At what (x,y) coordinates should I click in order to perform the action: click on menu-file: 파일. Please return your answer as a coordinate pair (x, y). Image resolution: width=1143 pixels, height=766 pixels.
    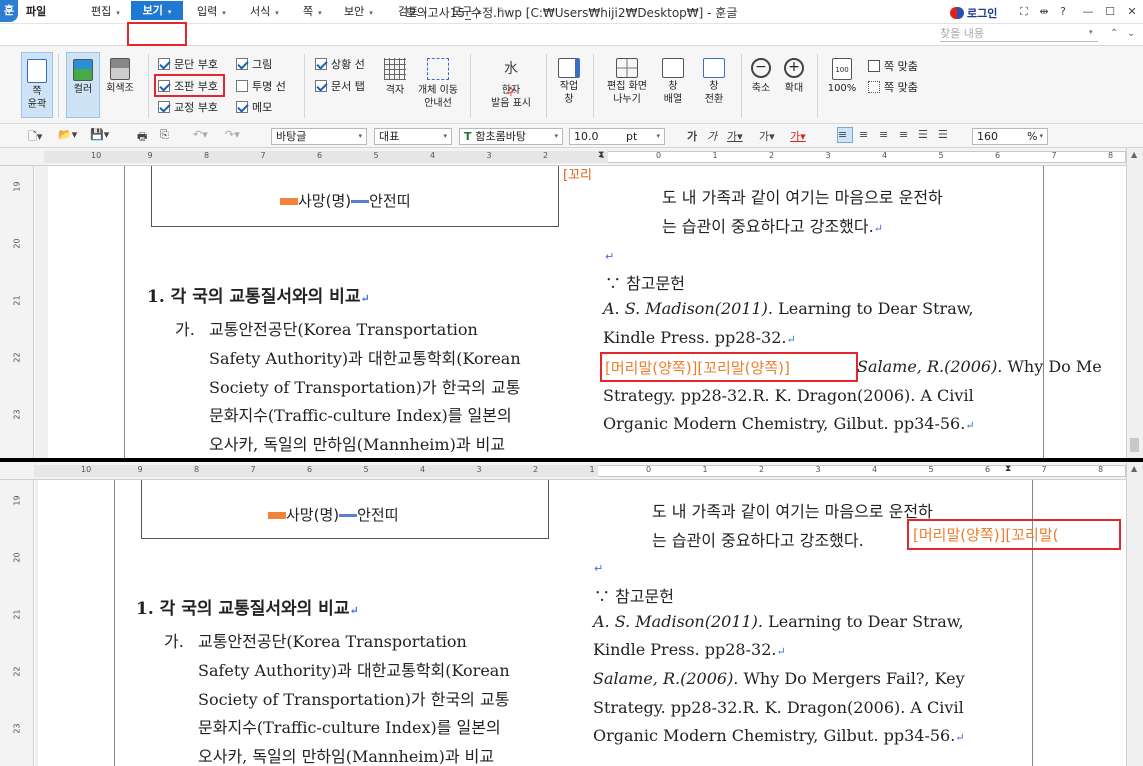
    Looking at the image, I should click on (36, 11).